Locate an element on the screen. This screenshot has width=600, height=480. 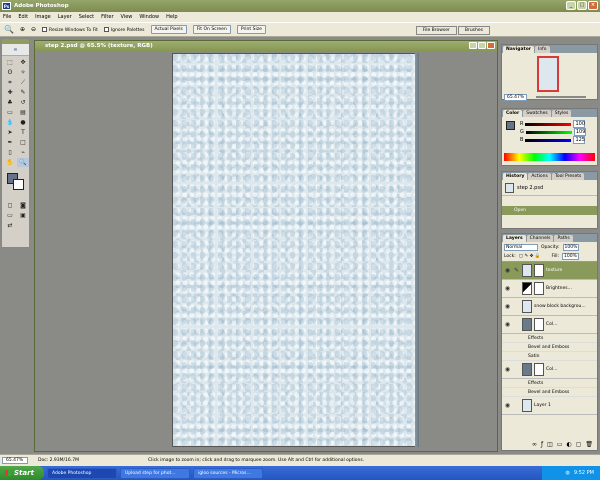
history-snapshot: step 2.psd is located at coordinates (549, 188).